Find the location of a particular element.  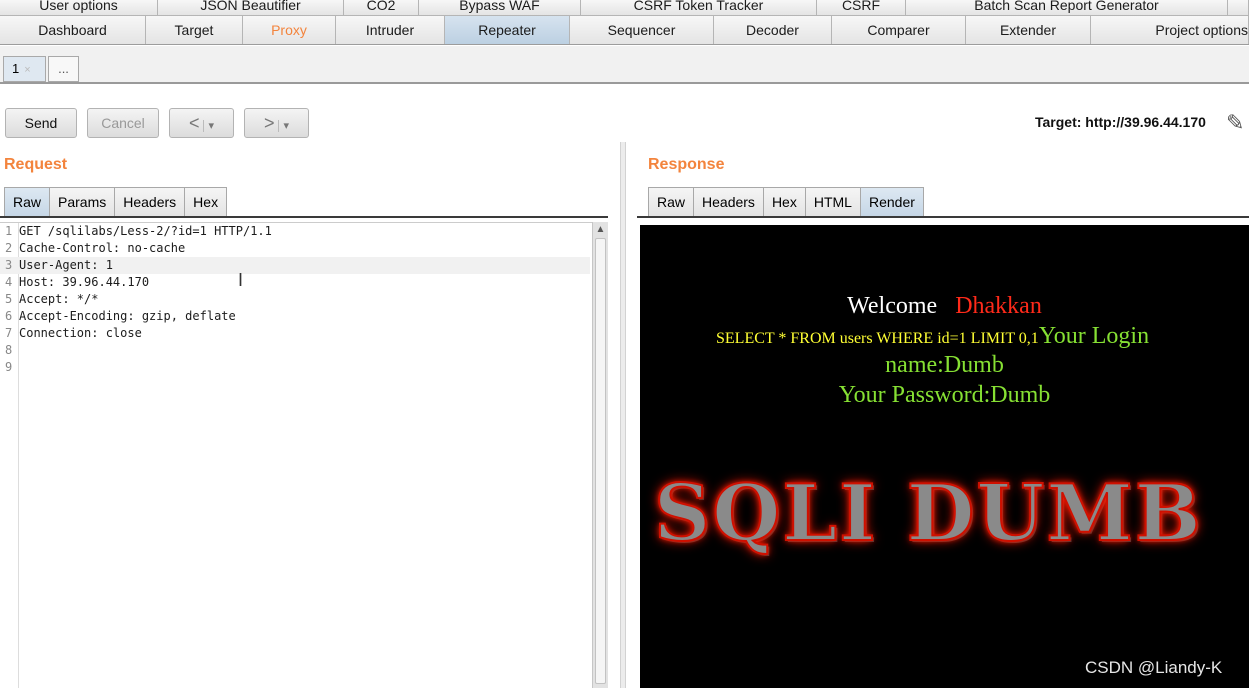

tab-proxy: Proxy is located at coordinates (289, 30).